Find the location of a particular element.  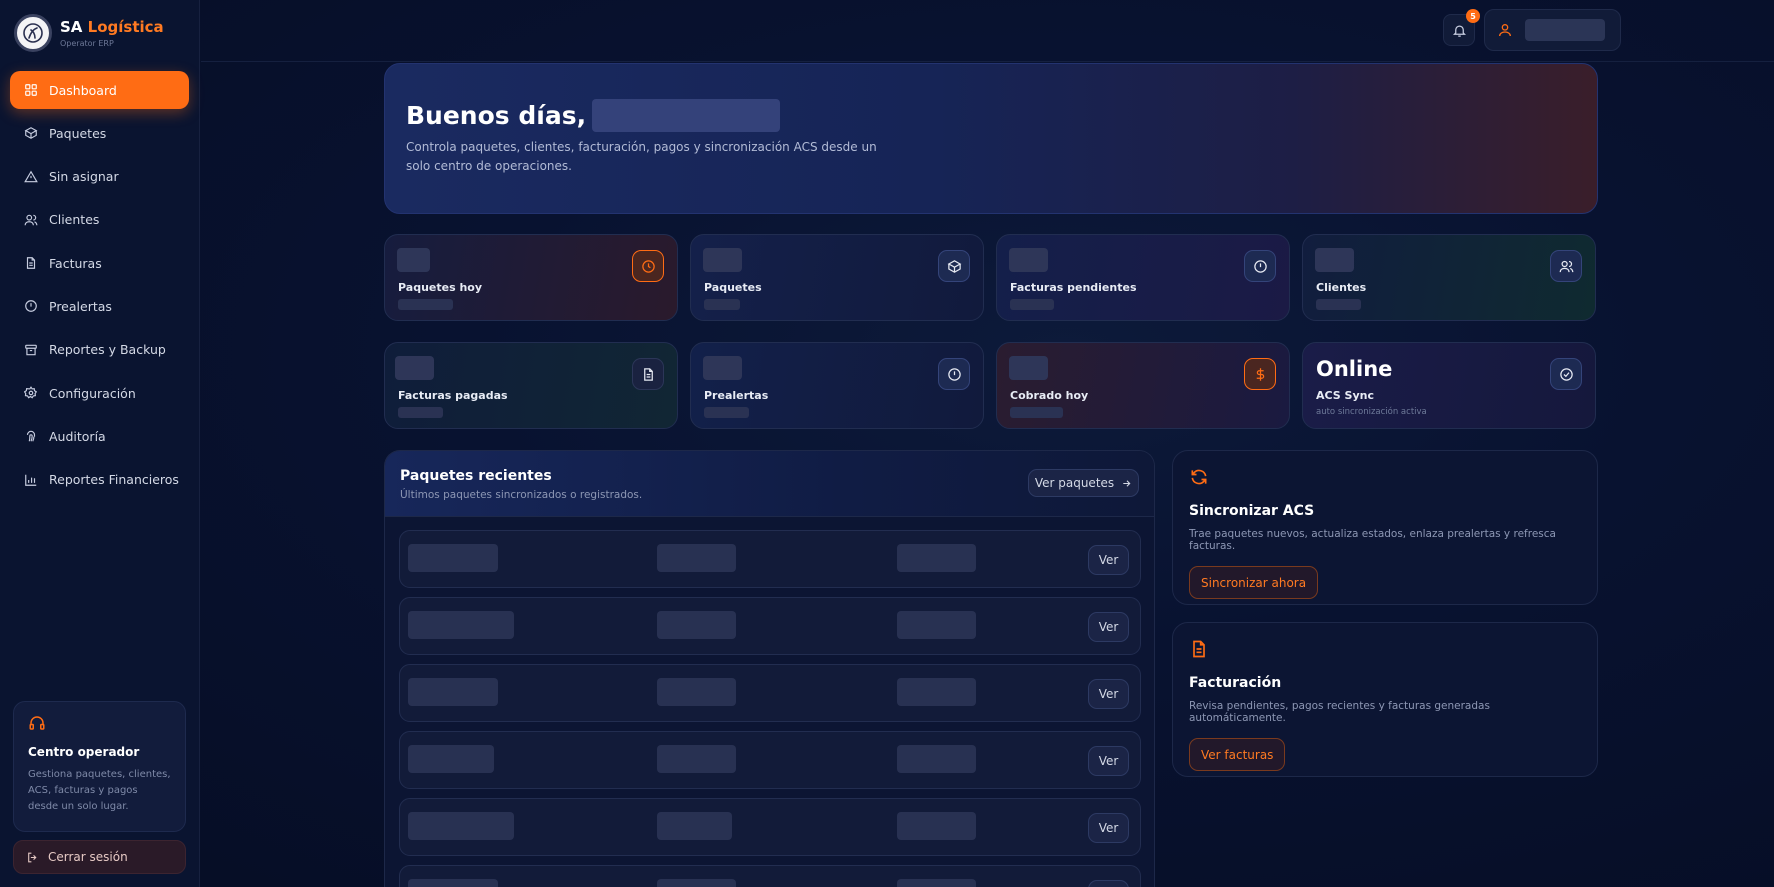

grid-icon is located at coordinates (31, 90).